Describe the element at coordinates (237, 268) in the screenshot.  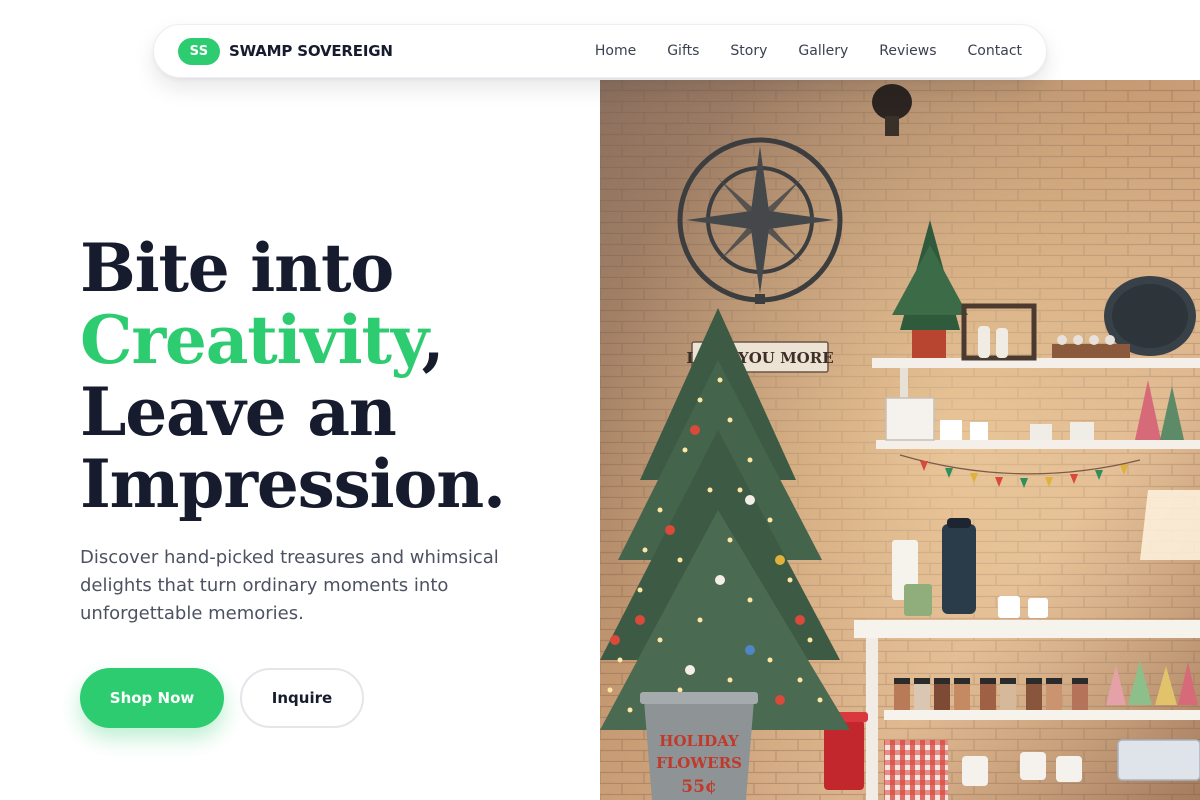
I see `hero-title-line1: Bite into` at that location.